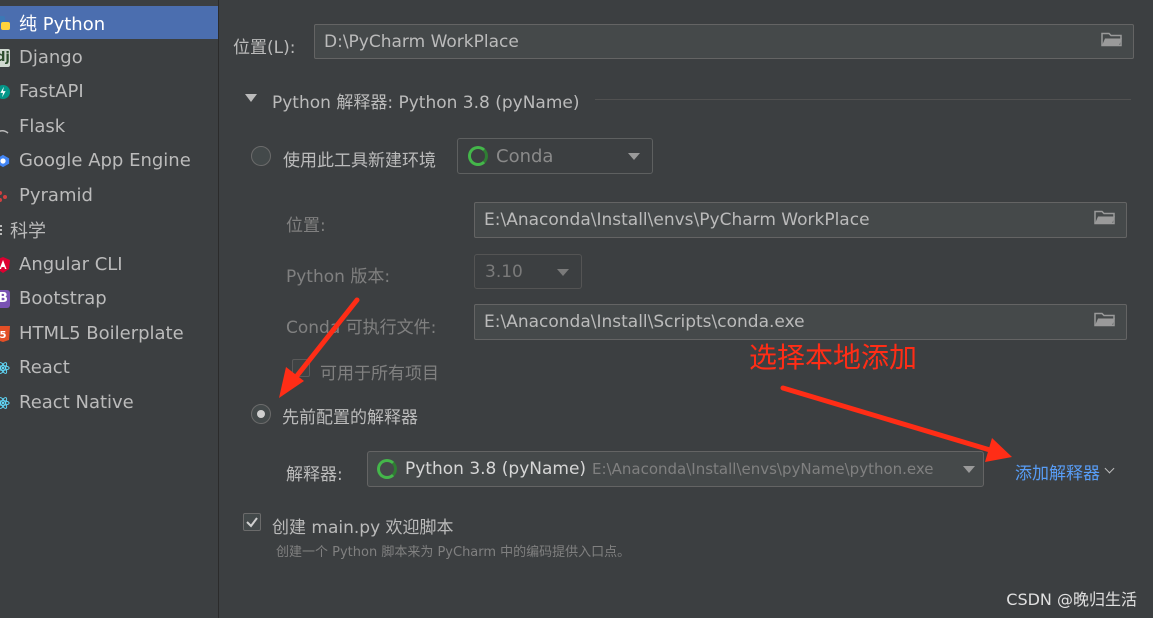 Image resolution: width=1153 pixels, height=618 pixels. I want to click on sidebar-item-pure-python: 纯 Python, so click(109, 22).